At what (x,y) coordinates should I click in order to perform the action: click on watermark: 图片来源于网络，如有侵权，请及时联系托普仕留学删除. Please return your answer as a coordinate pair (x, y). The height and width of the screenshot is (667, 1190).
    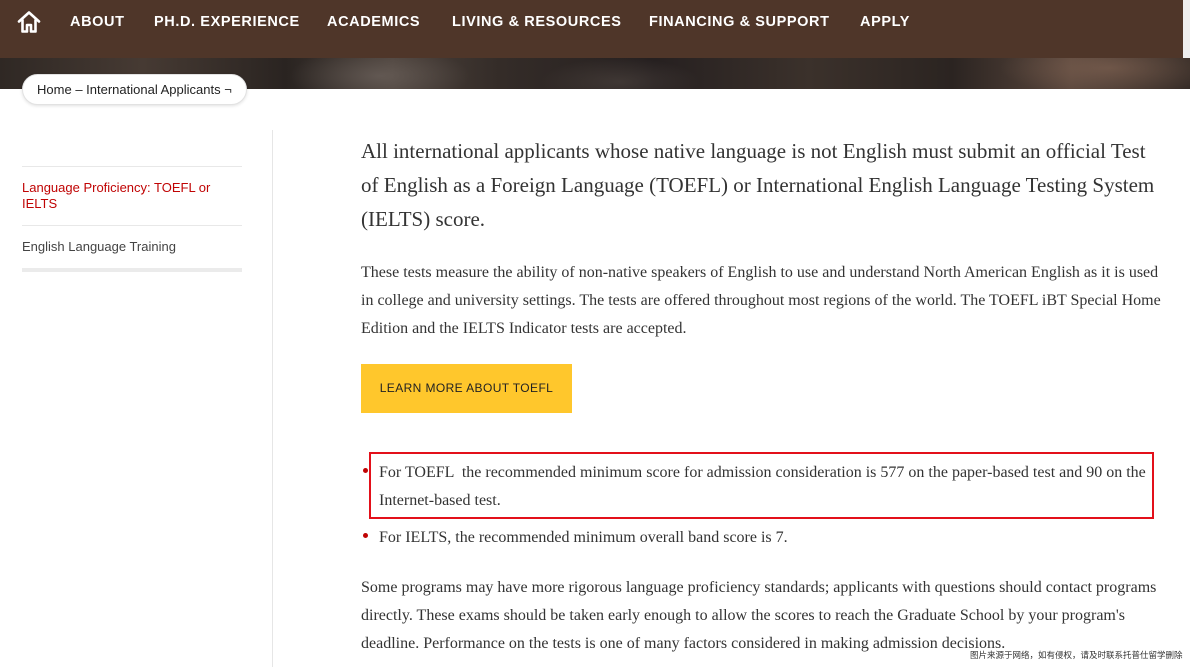
    Looking at the image, I should click on (1076, 656).